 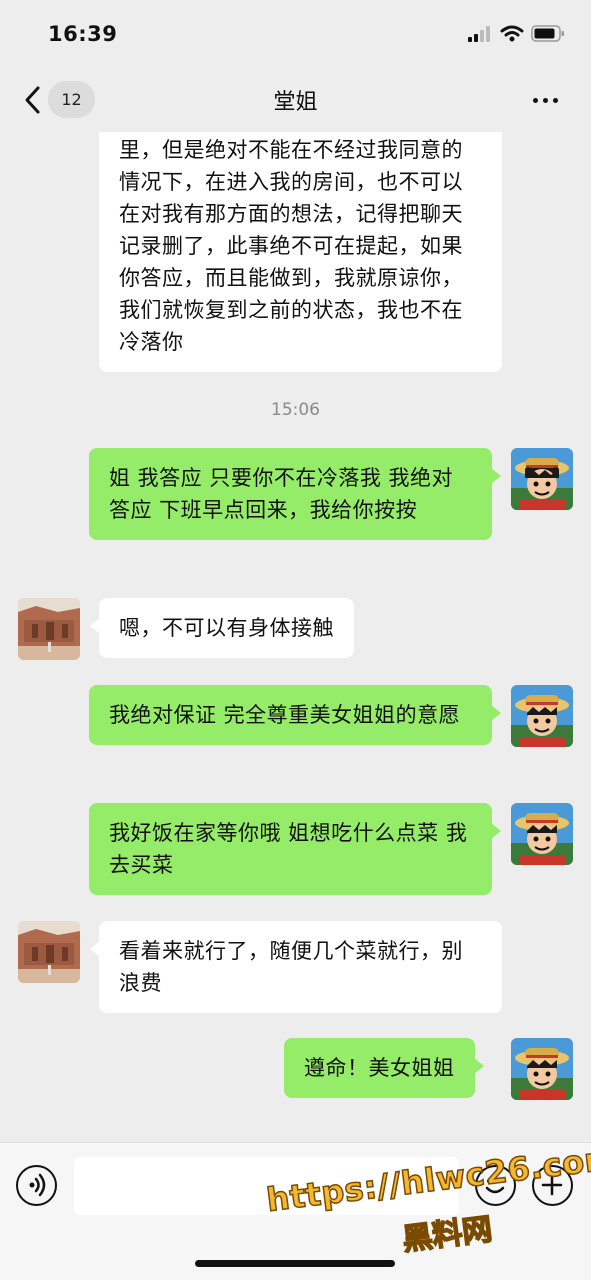 What do you see at coordinates (480, 34) in the screenshot?
I see `signal-icon` at bounding box center [480, 34].